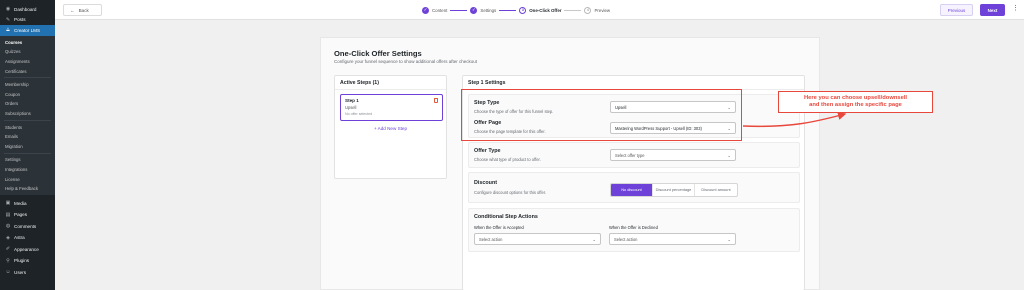  Describe the element at coordinates (19, 238) in the screenshot. I see `sidebar-item-label: Astra` at that location.